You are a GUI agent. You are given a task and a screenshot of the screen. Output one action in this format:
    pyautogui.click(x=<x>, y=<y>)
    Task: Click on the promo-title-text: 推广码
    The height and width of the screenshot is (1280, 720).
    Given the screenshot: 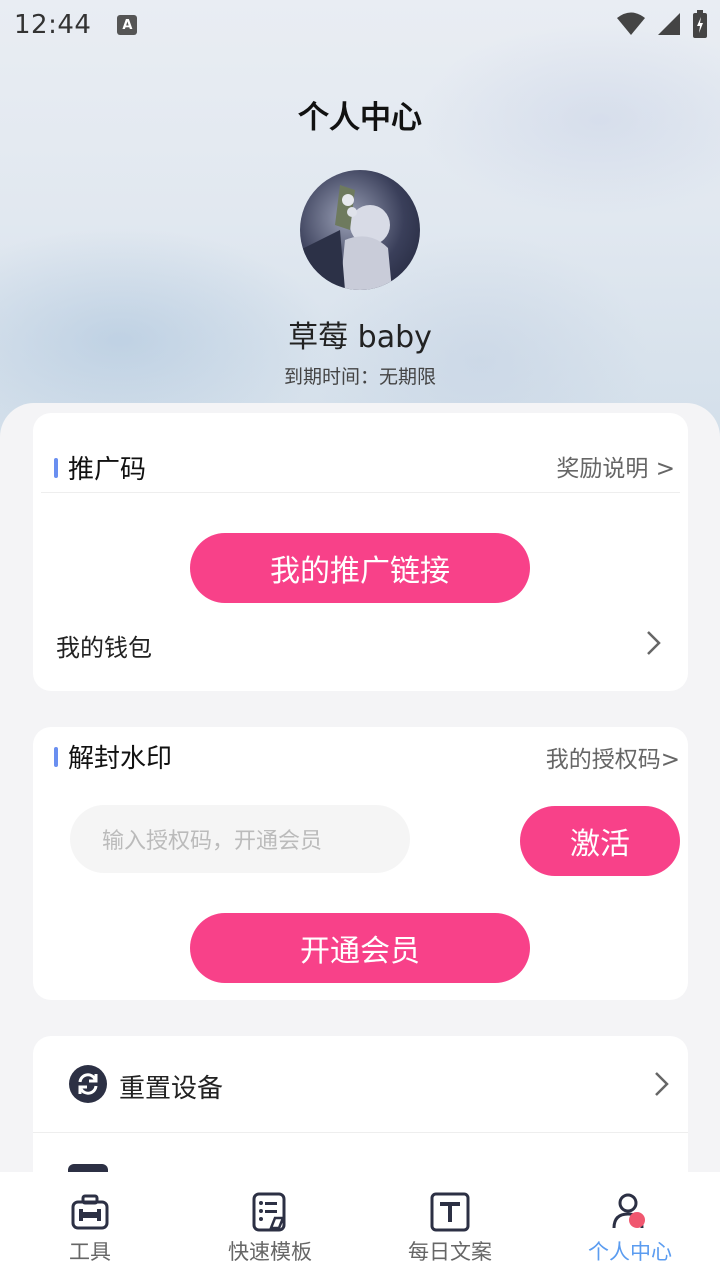 What is the action you would take?
    pyautogui.click(x=107, y=470)
    